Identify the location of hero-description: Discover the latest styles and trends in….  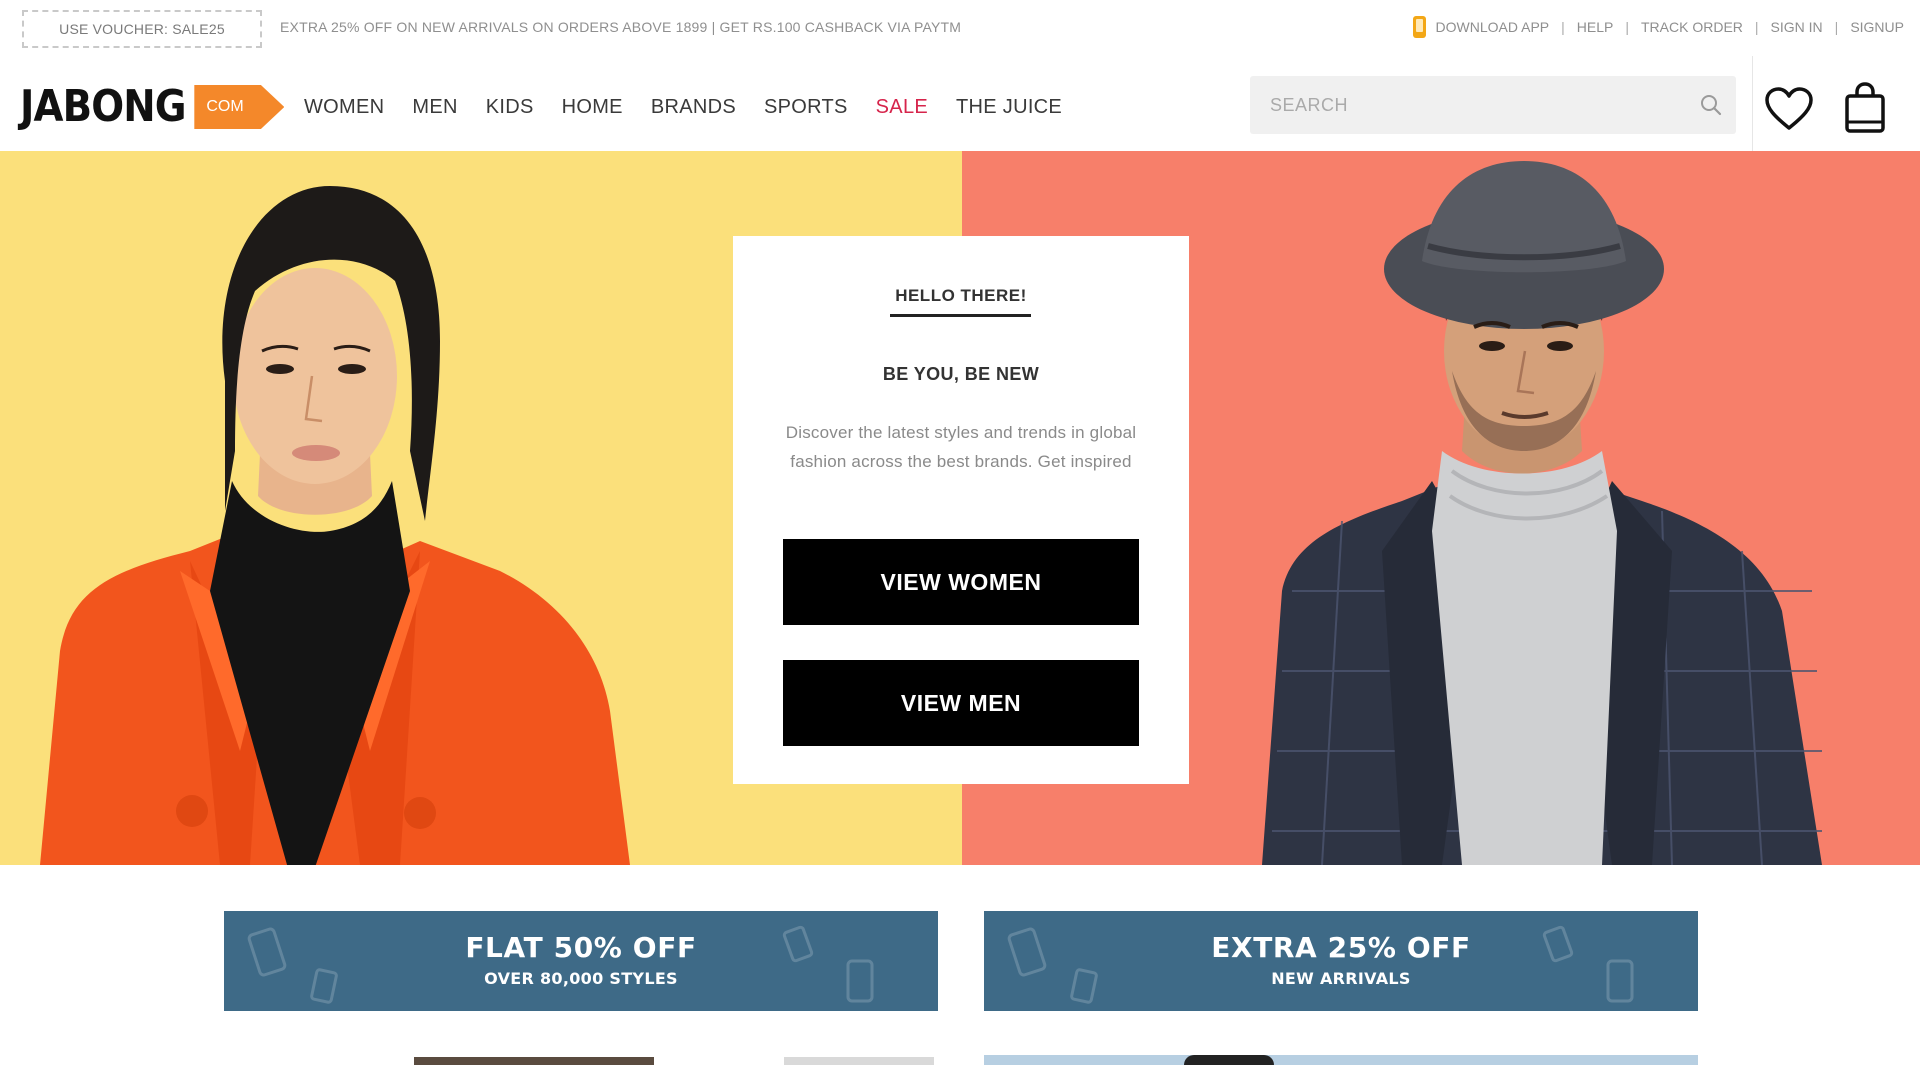
(961, 447).